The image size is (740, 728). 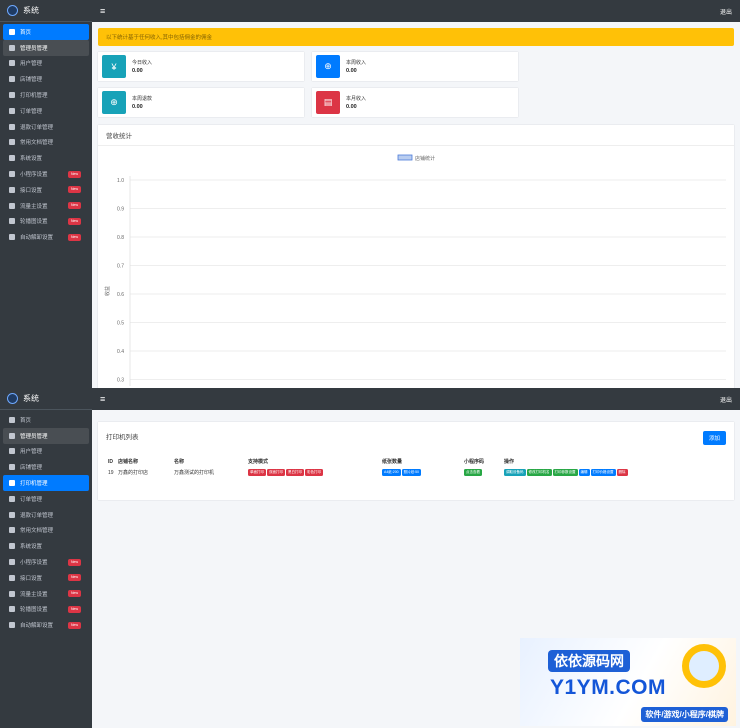 What do you see at coordinates (351, 71) in the screenshot?
I see `stat-value: 0.00` at bounding box center [351, 71].